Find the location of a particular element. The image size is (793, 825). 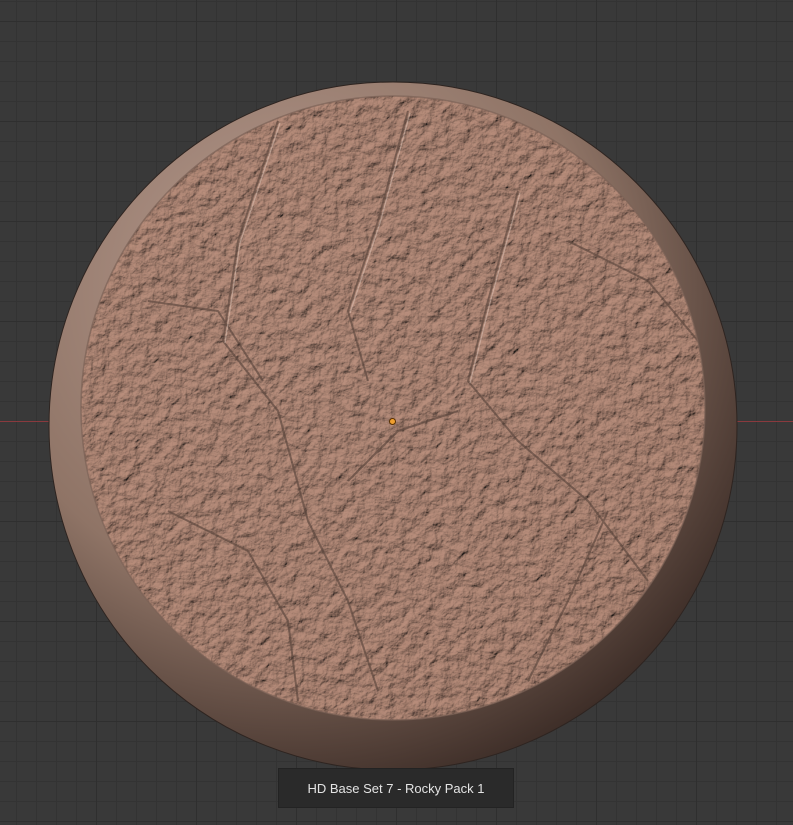

caption-text: HD Base Set 7 - Rocky Pack 1 is located at coordinates (396, 788).